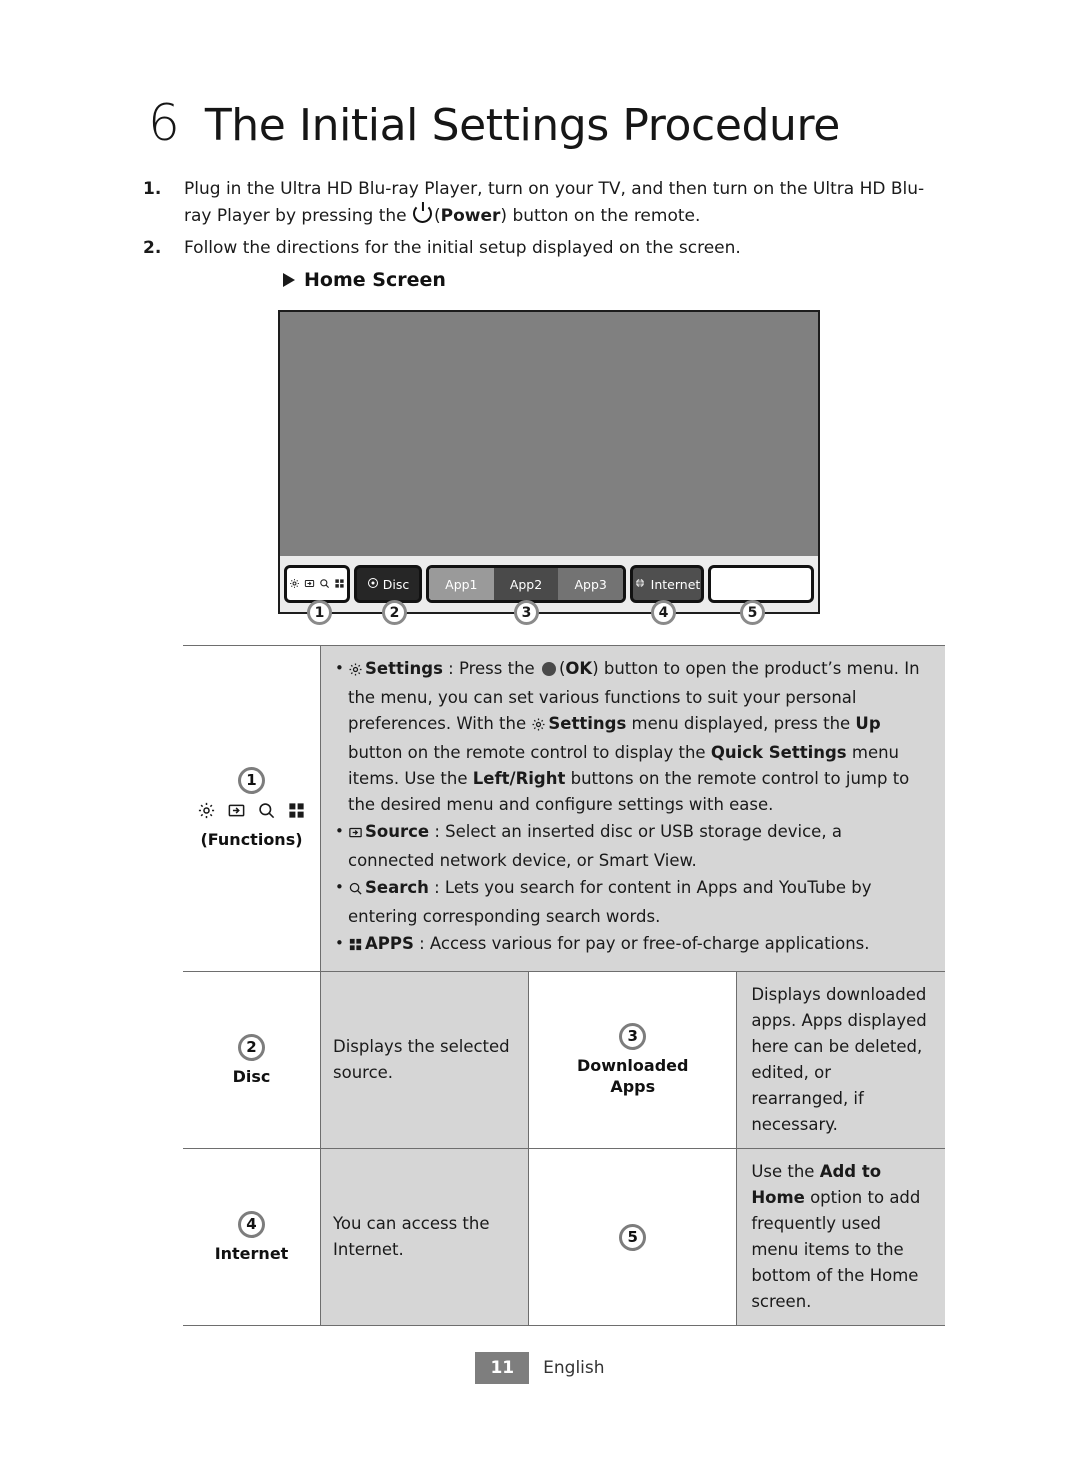 The width and height of the screenshot is (1080, 1479). Describe the element at coordinates (633, 1086) in the screenshot. I see `downloaded-apps-caption-line2: Apps` at that location.